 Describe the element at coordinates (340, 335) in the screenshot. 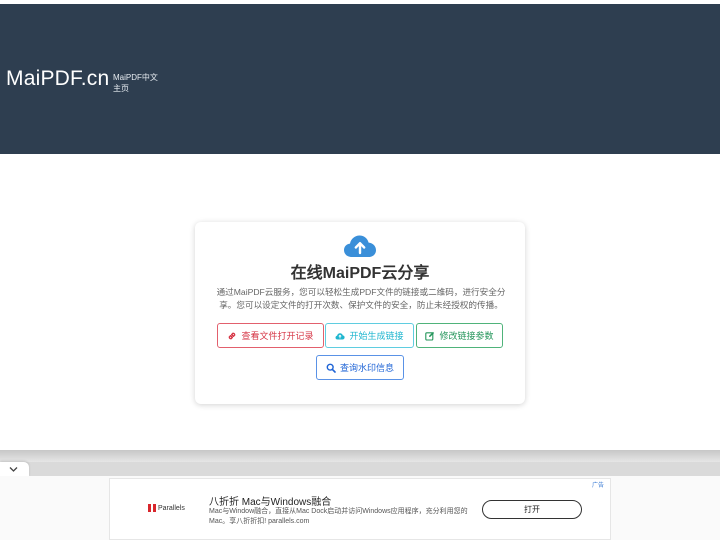

I see `cloud-upload-small-icon` at that location.